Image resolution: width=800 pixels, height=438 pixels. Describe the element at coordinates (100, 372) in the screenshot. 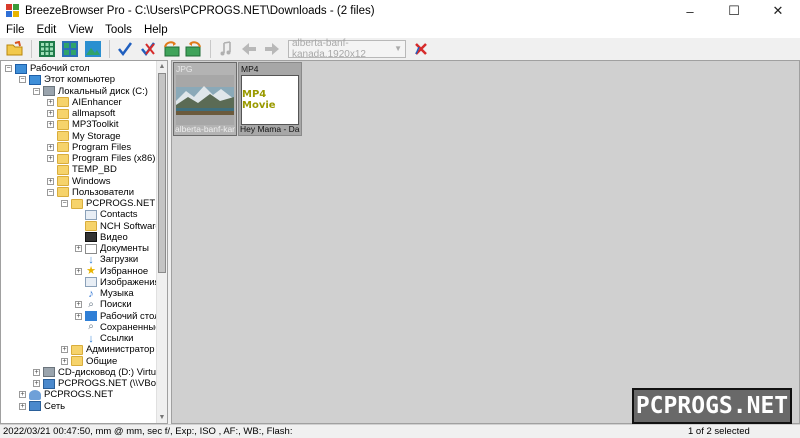

I see `tree-item: + CD-дисковод (D:) VirtualBox` at that location.